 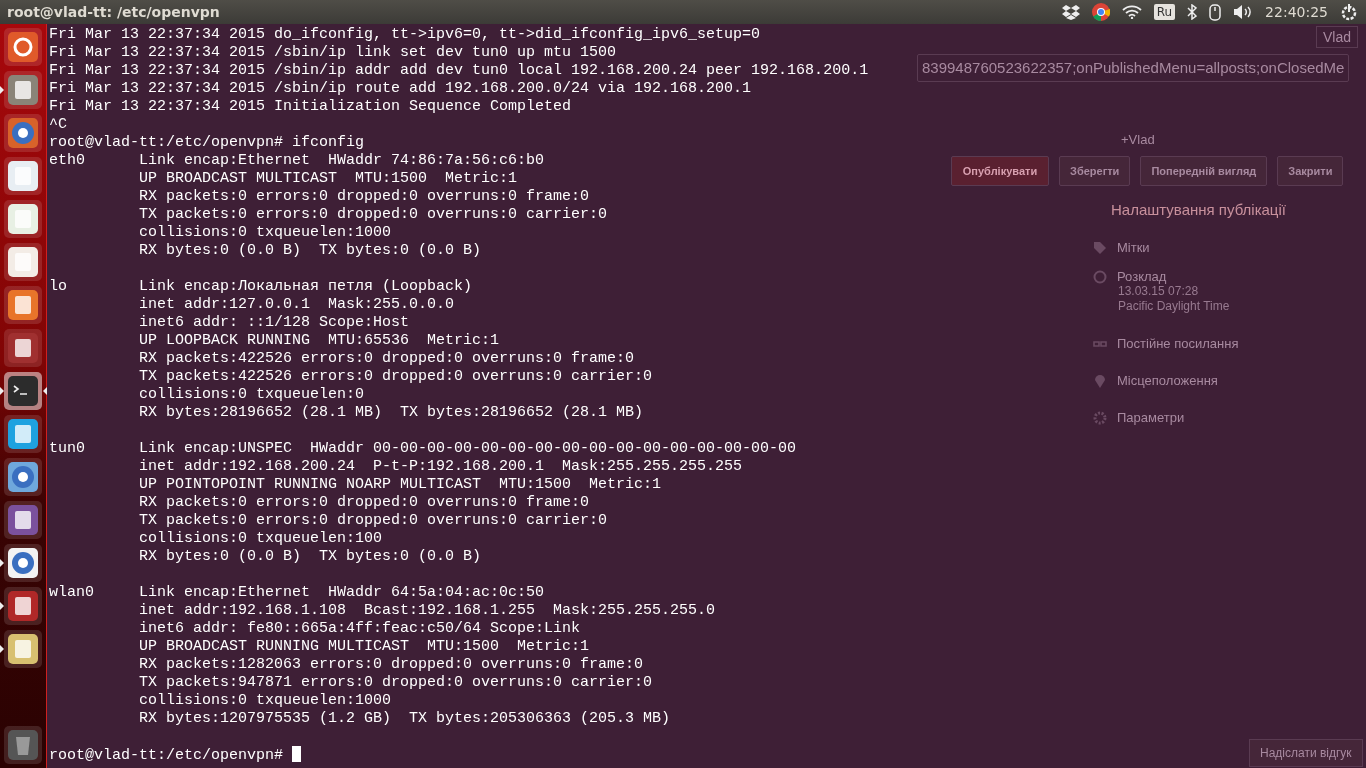 I want to click on user-link: +Vlad, so click(x=1138, y=139).